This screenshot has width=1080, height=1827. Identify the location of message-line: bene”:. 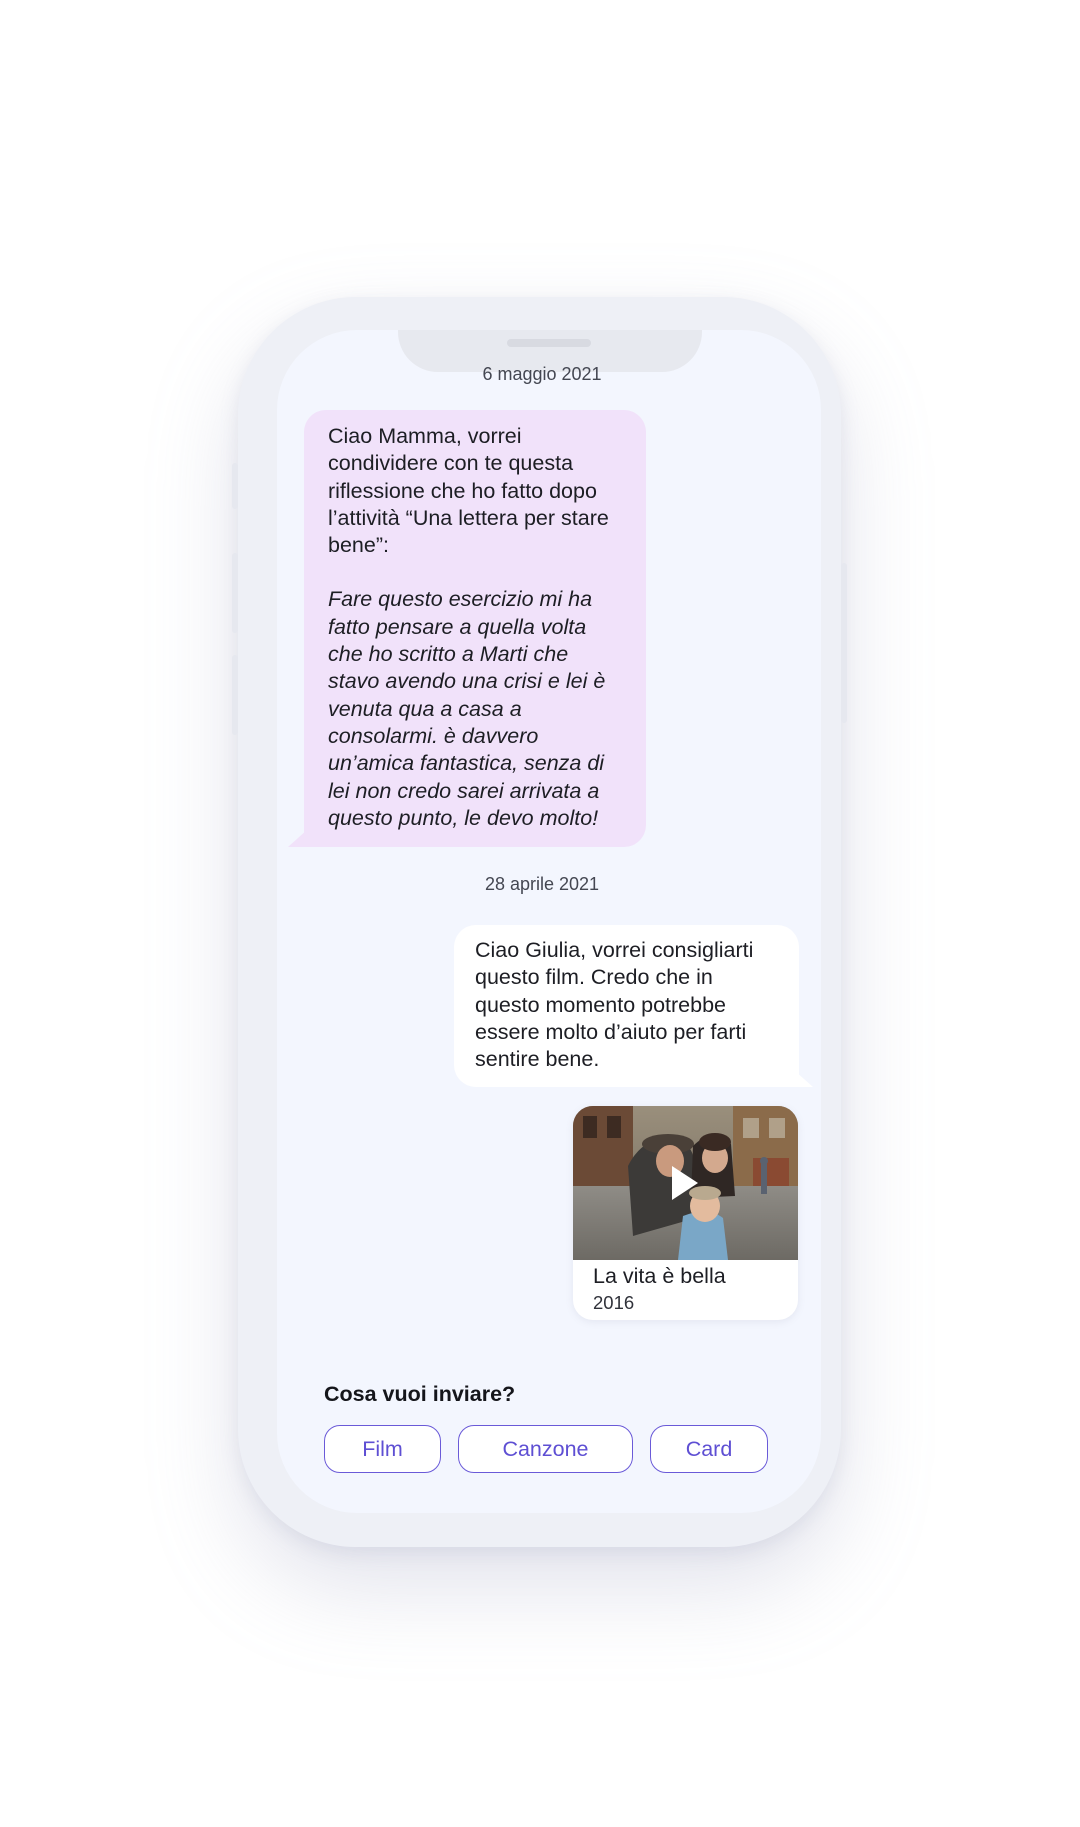
(358, 545).